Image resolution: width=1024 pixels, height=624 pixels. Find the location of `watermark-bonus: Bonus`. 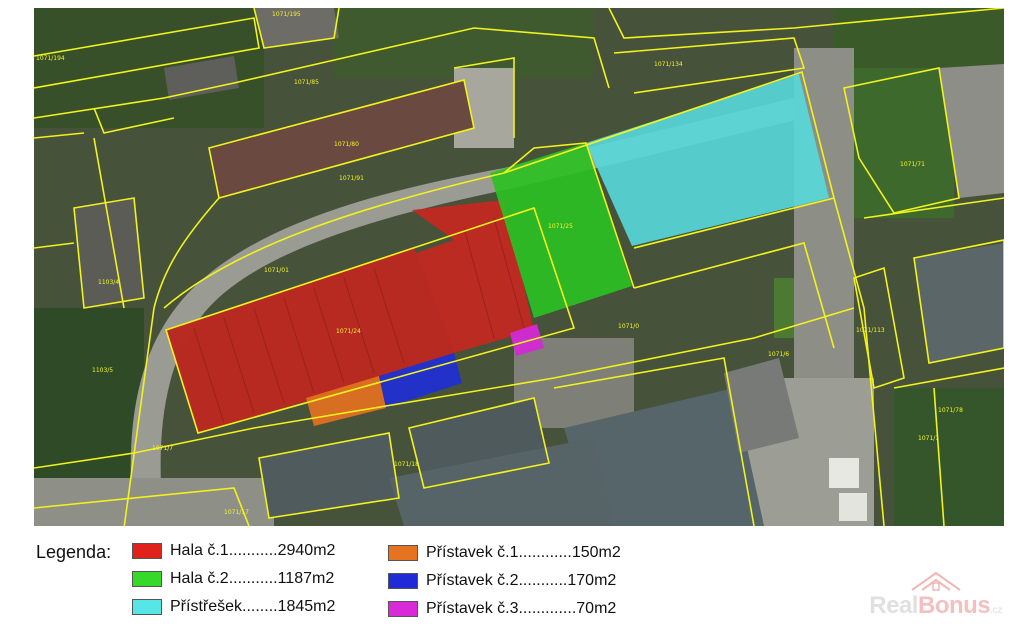

watermark-bonus: Bonus is located at coordinates (954, 605).